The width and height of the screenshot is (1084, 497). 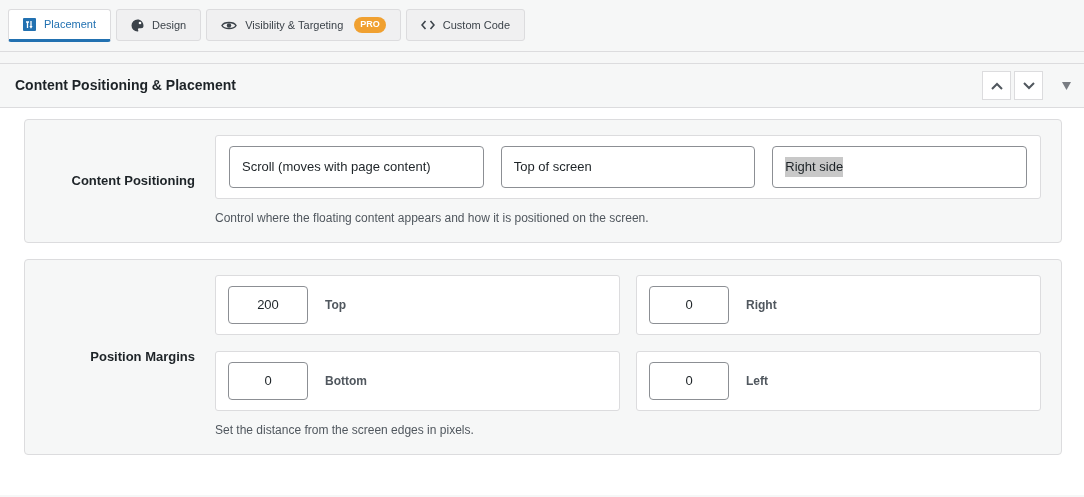 I want to click on margin-label: Top, so click(x=336, y=305).